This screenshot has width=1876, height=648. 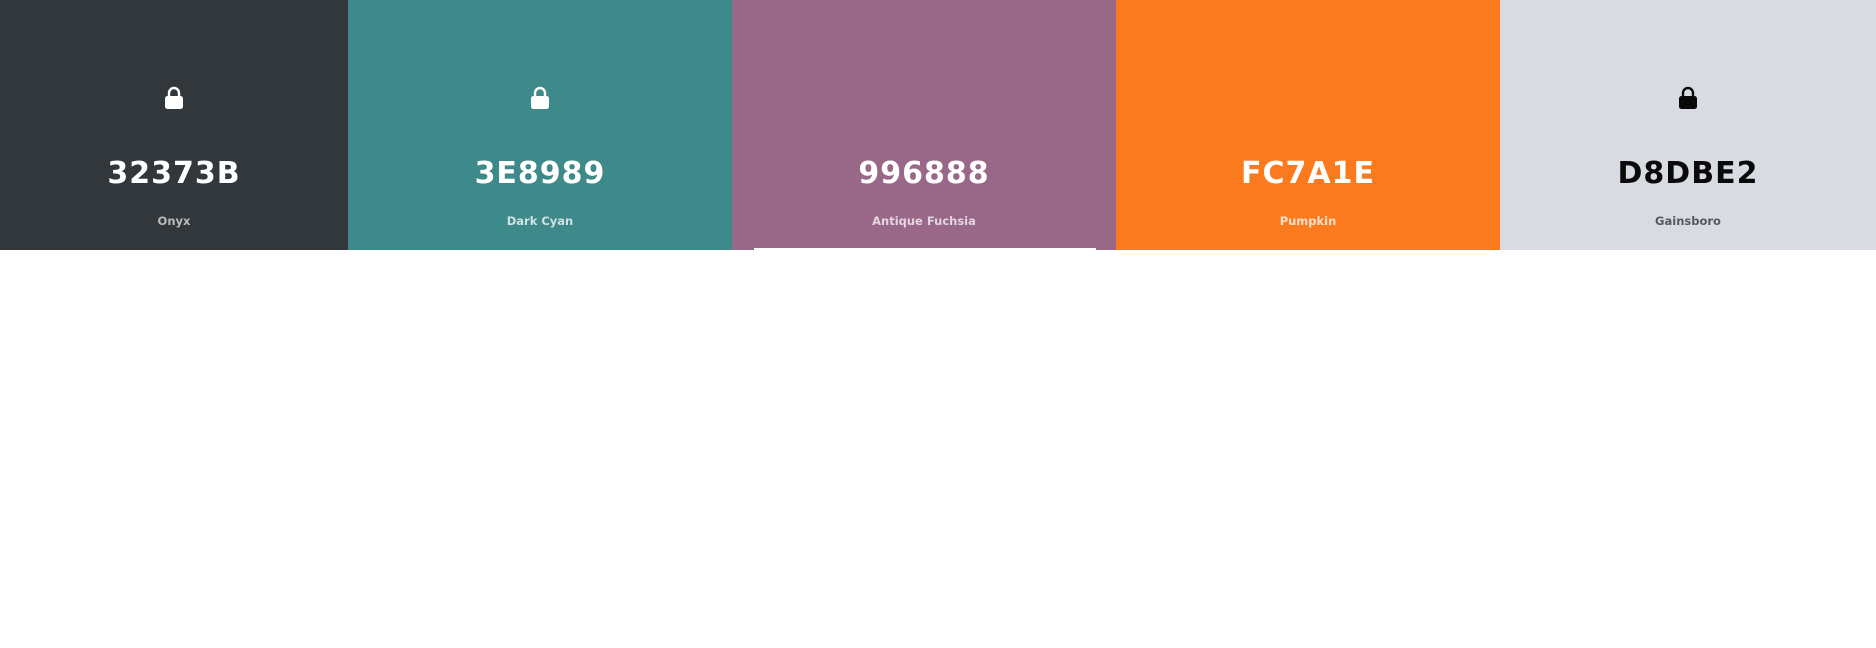 What do you see at coordinates (1308, 174) in the screenshot?
I see `swatch-hex-code: FC7A1E` at bounding box center [1308, 174].